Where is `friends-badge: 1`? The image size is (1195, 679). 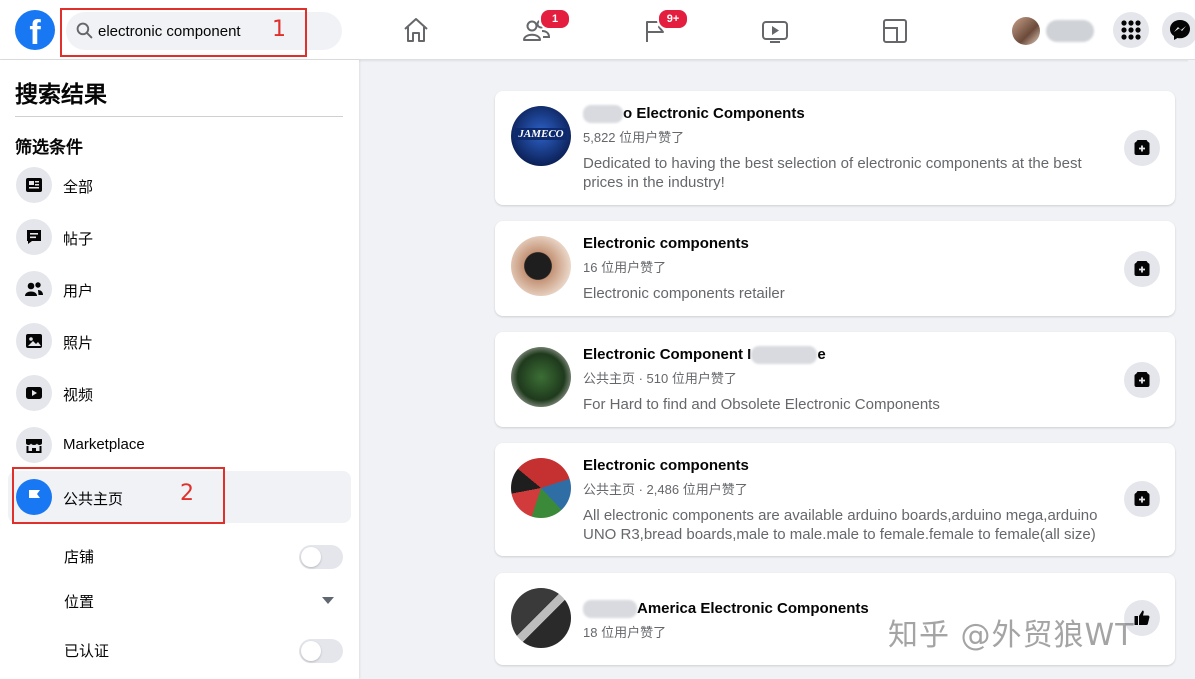 friends-badge: 1 is located at coordinates (555, 19).